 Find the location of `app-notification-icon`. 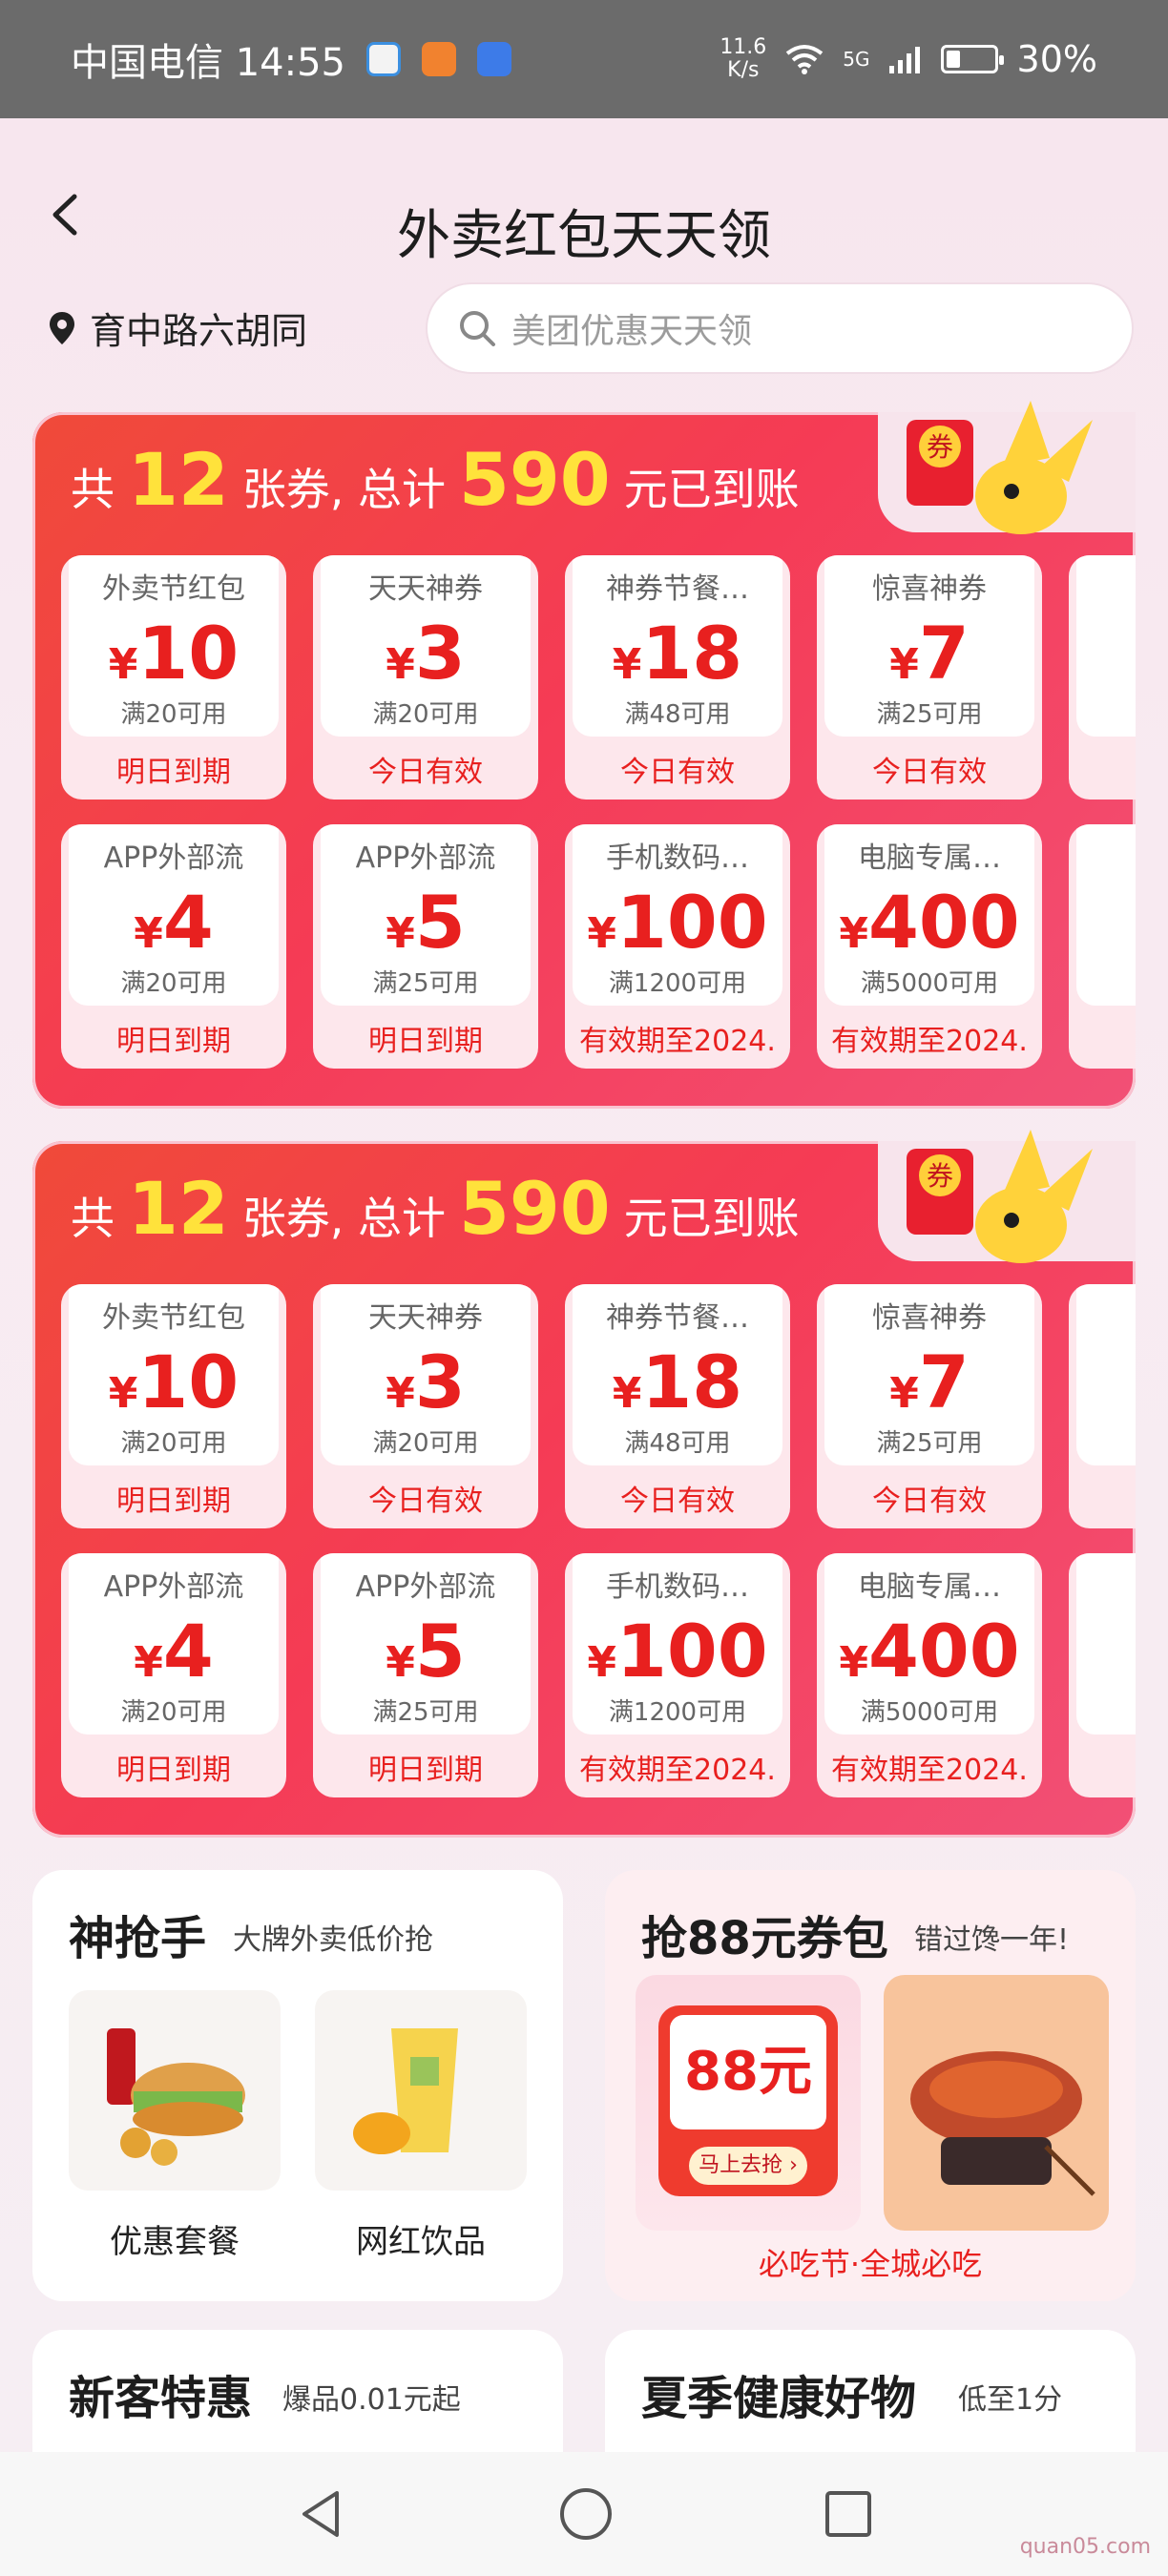

app-notification-icon is located at coordinates (494, 59).